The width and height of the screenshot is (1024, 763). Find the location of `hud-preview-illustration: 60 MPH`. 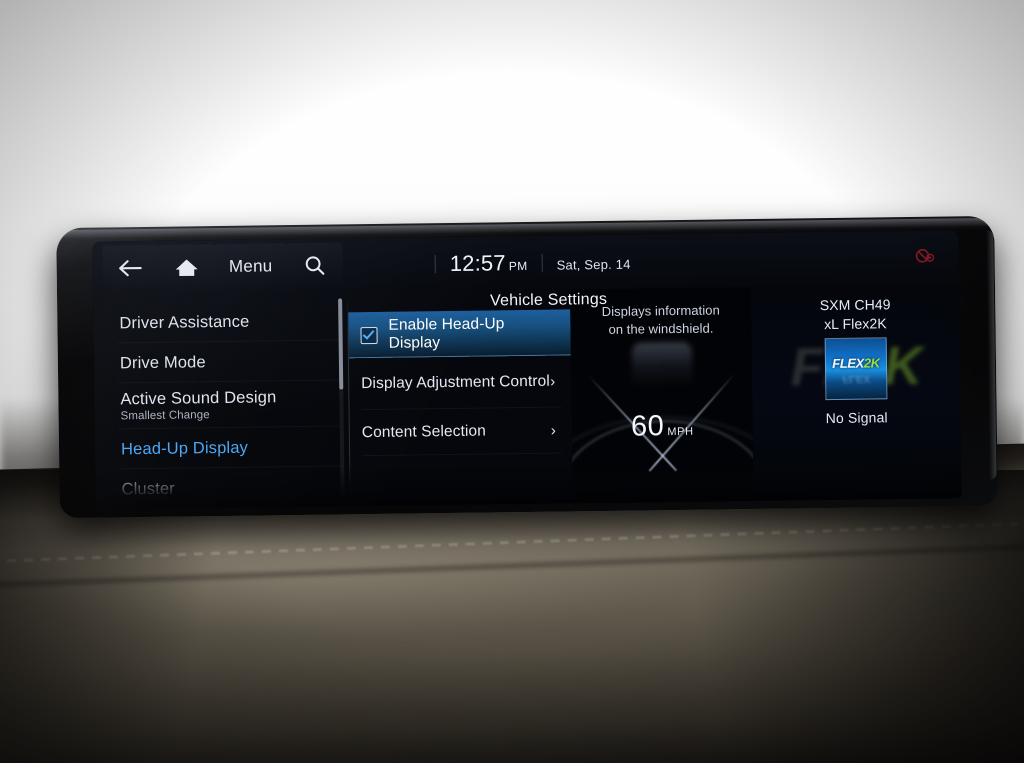

hud-preview-illustration: 60 MPH is located at coordinates (661, 395).